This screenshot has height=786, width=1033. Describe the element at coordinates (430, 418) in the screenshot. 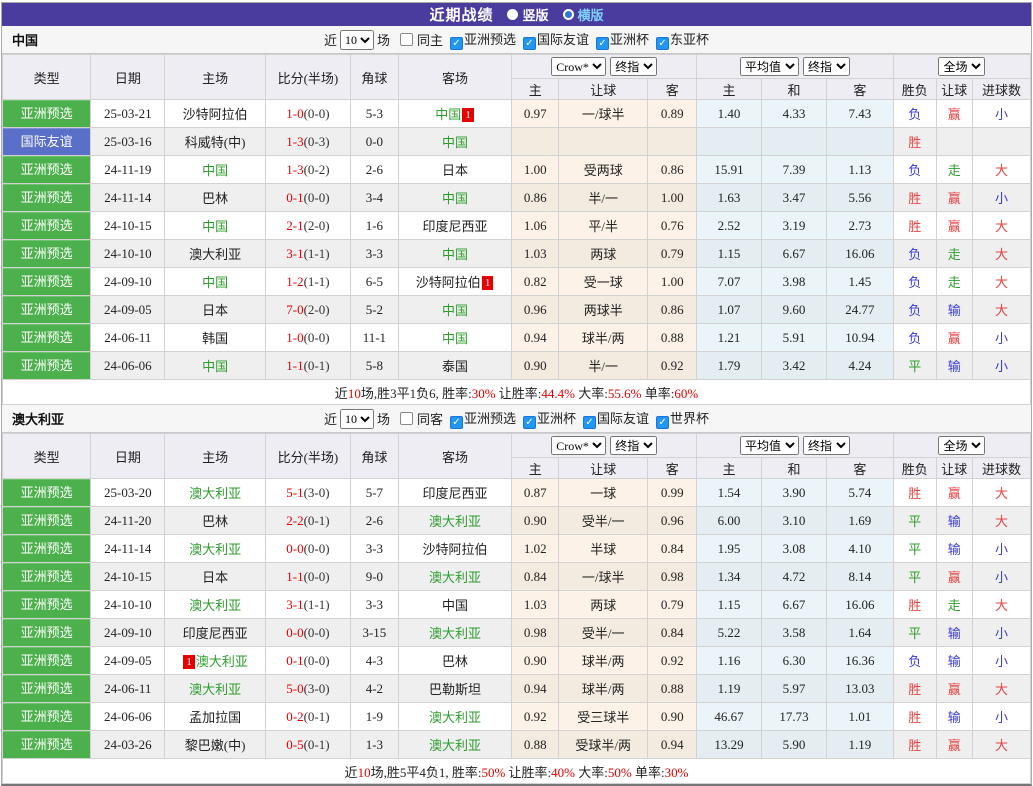

I see `same-venue-label: 同客` at that location.